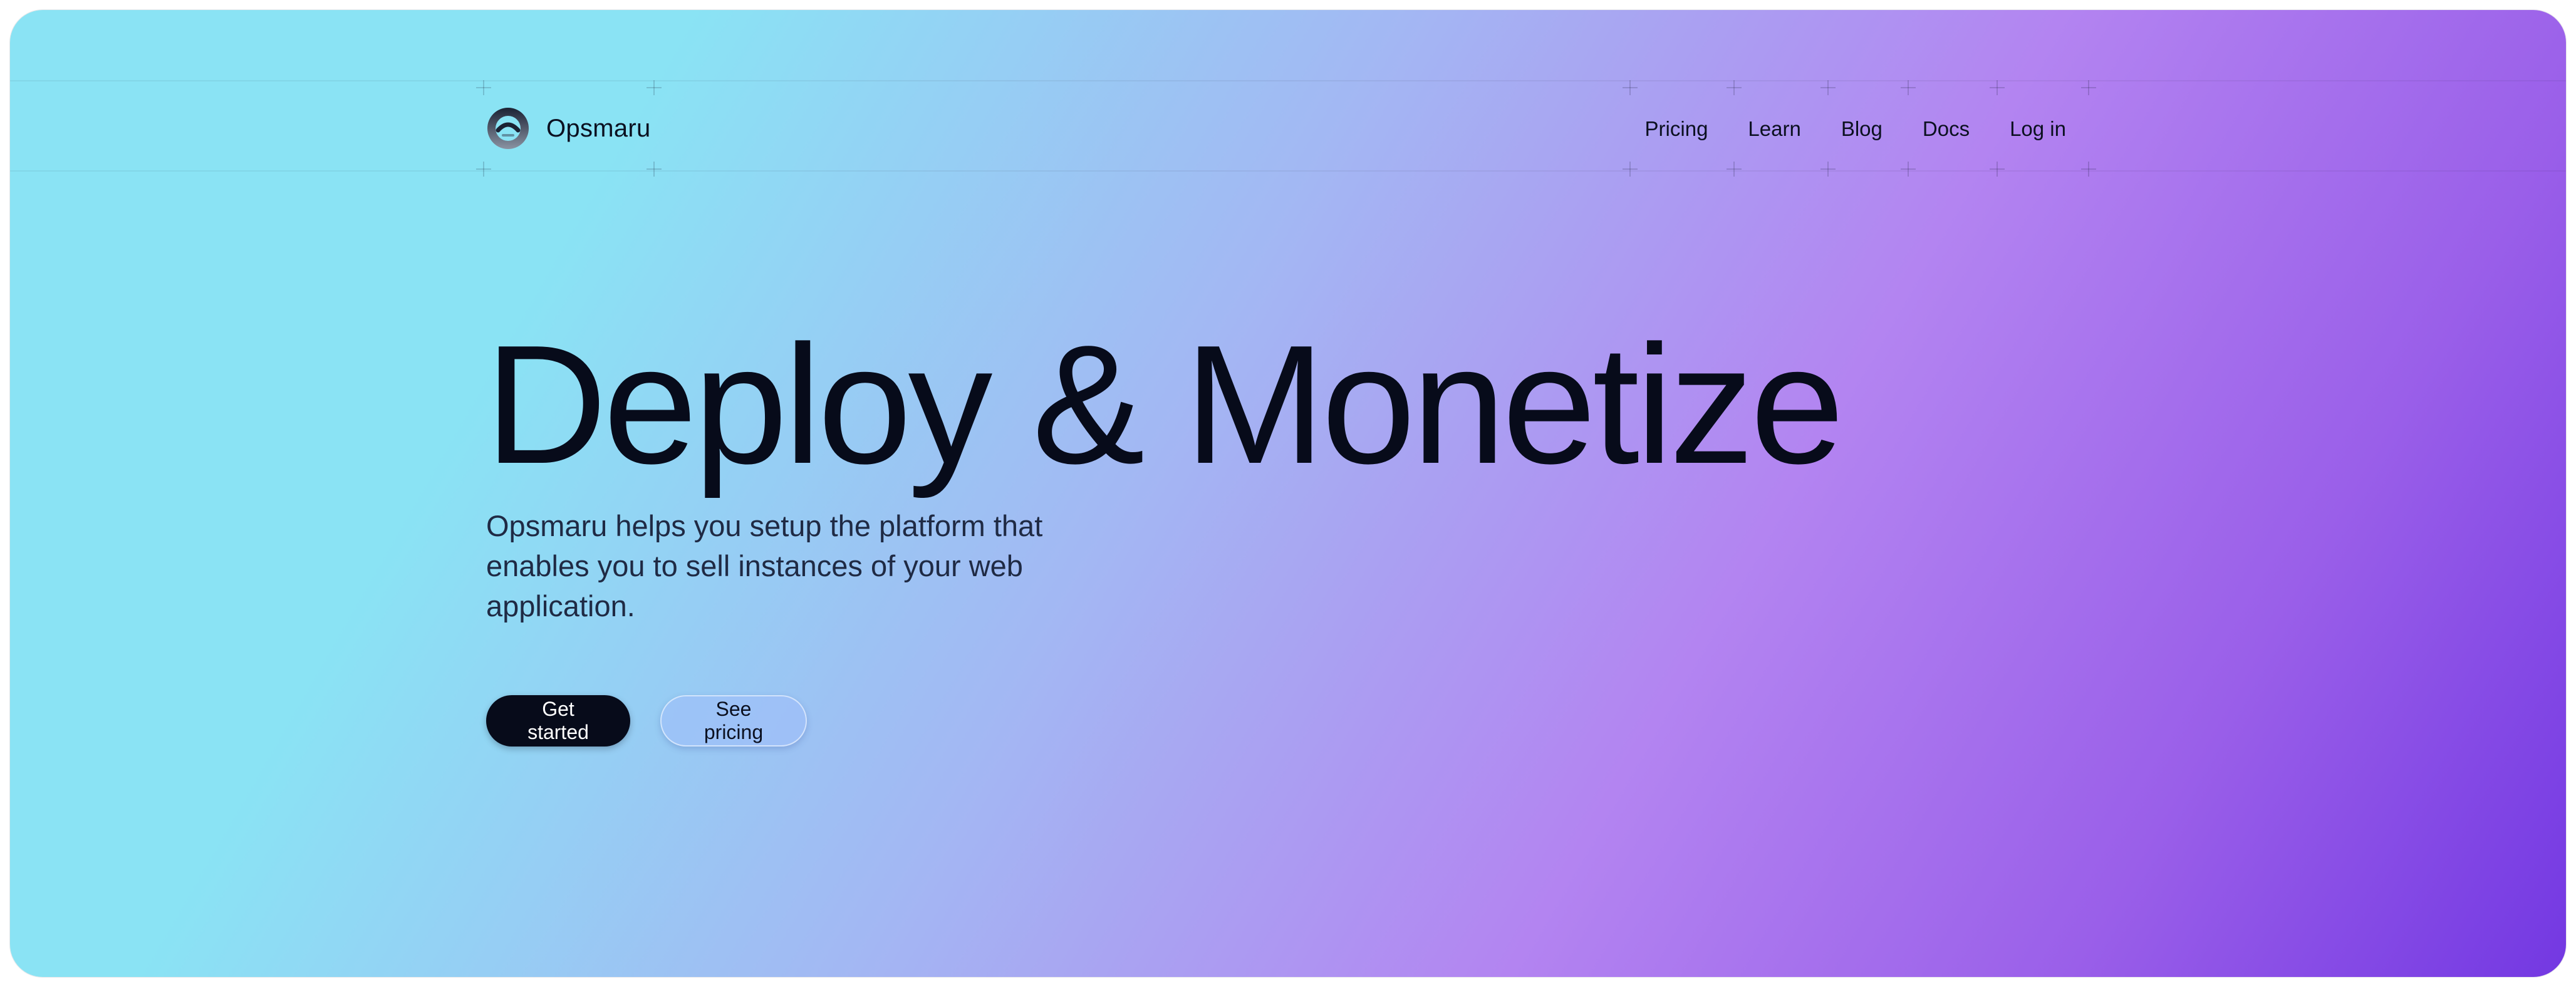 The height and width of the screenshot is (992, 2576). Describe the element at coordinates (1862, 129) in the screenshot. I see `nav-link-blog: Blog` at that location.